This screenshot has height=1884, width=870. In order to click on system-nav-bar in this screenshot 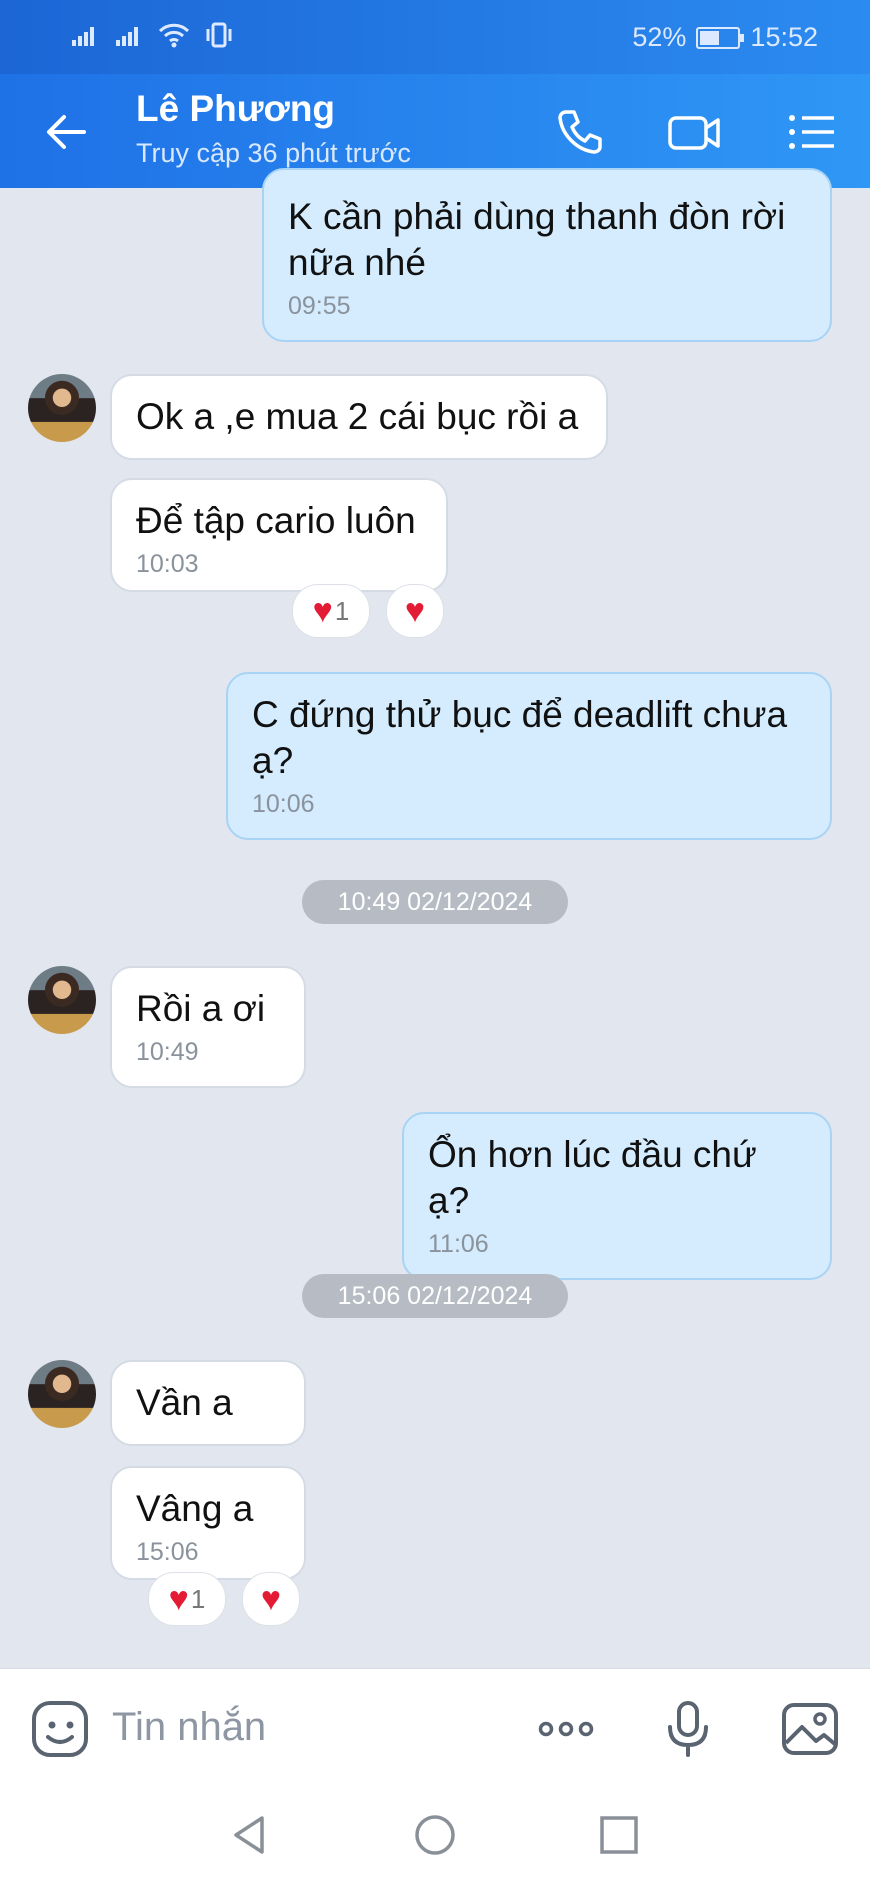, I will do `click(435, 1837)`.